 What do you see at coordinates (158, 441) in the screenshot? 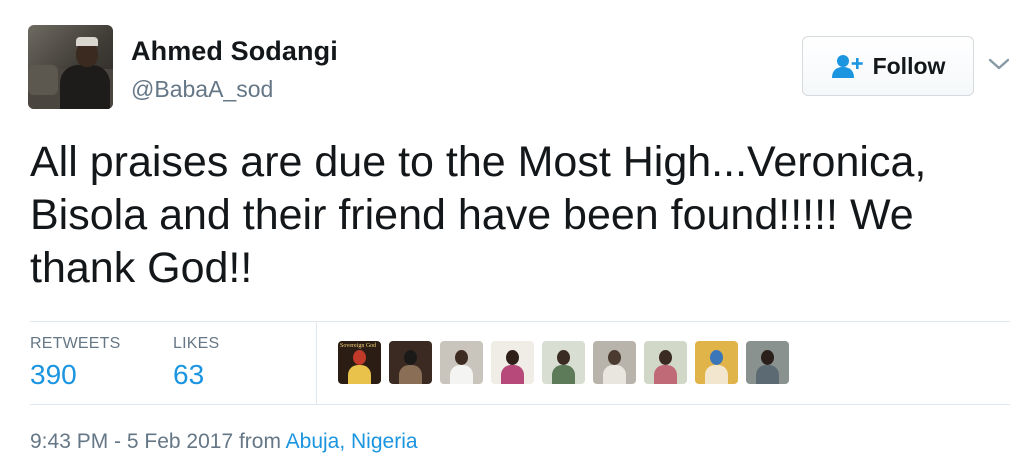
I see `timestamp: 9:43 PM - 5 Feb 2017 from` at bounding box center [158, 441].